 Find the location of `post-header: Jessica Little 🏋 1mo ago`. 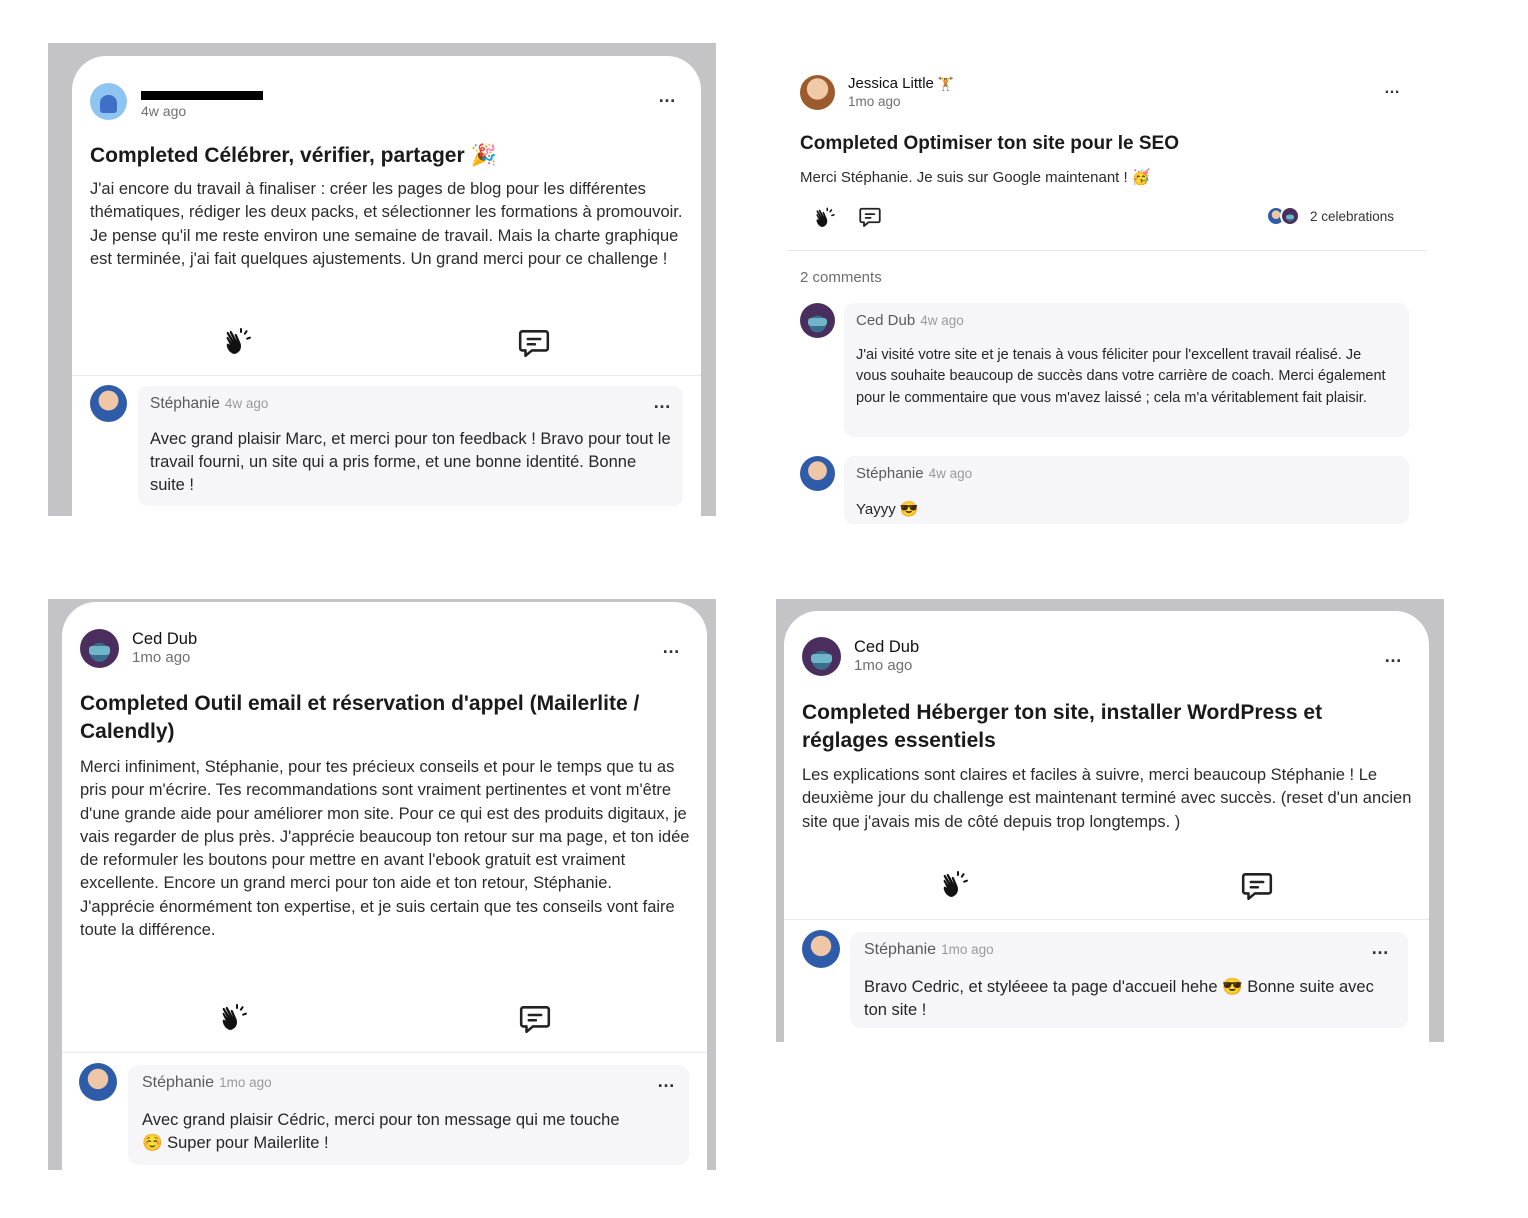

post-header: Jessica Little 🏋 1mo ago is located at coordinates (877, 92).